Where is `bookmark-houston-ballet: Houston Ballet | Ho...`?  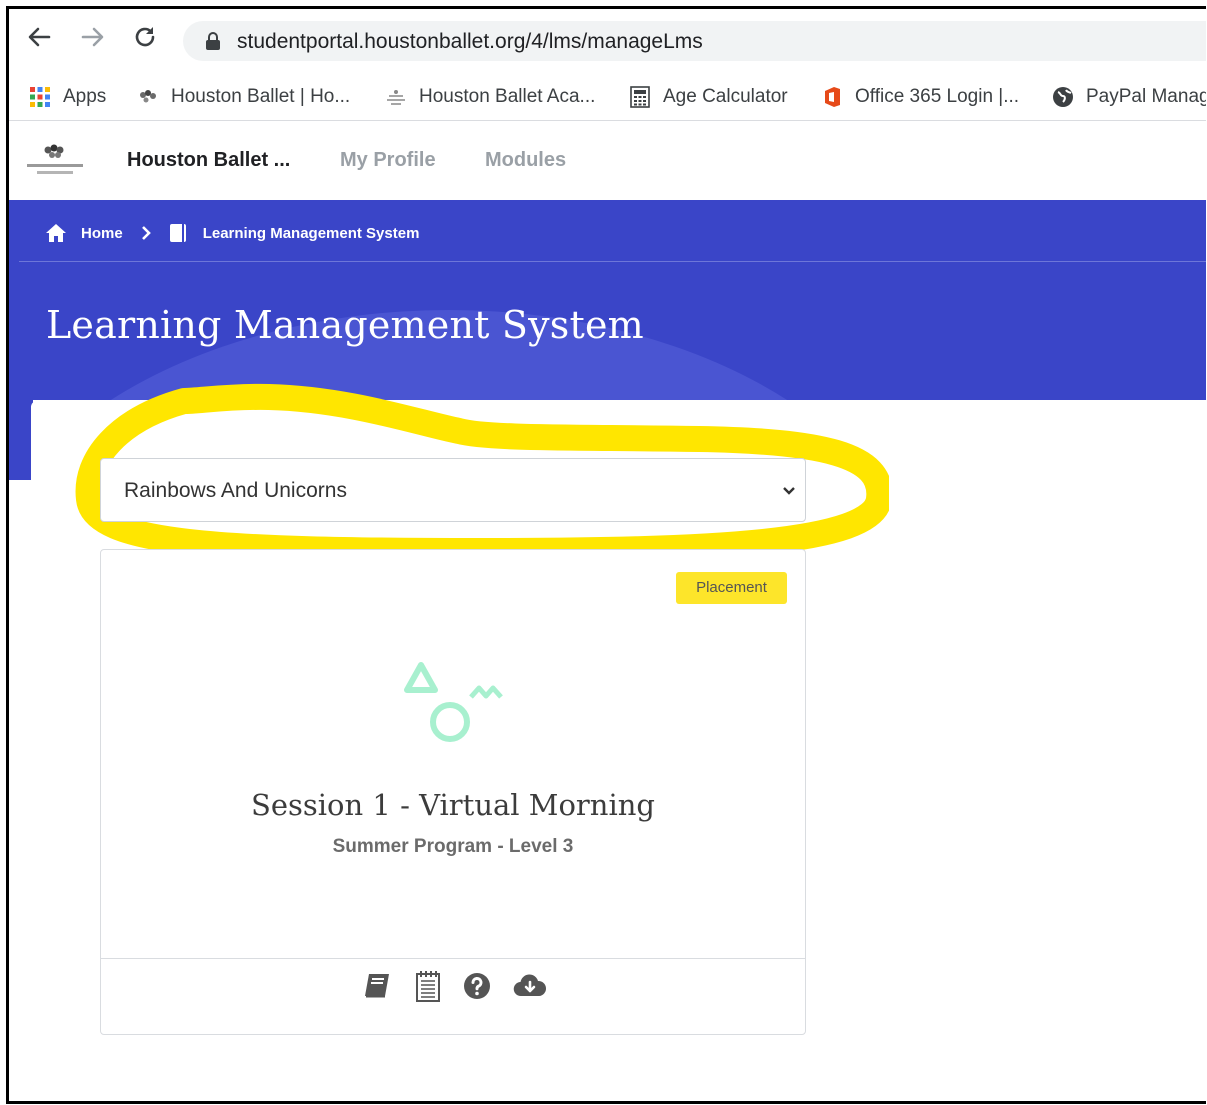 bookmark-houston-ballet: Houston Ballet | Ho... is located at coordinates (243, 97).